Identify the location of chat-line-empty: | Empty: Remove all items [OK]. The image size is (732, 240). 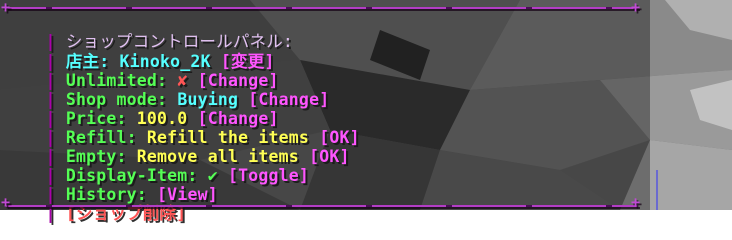
(177, 147).